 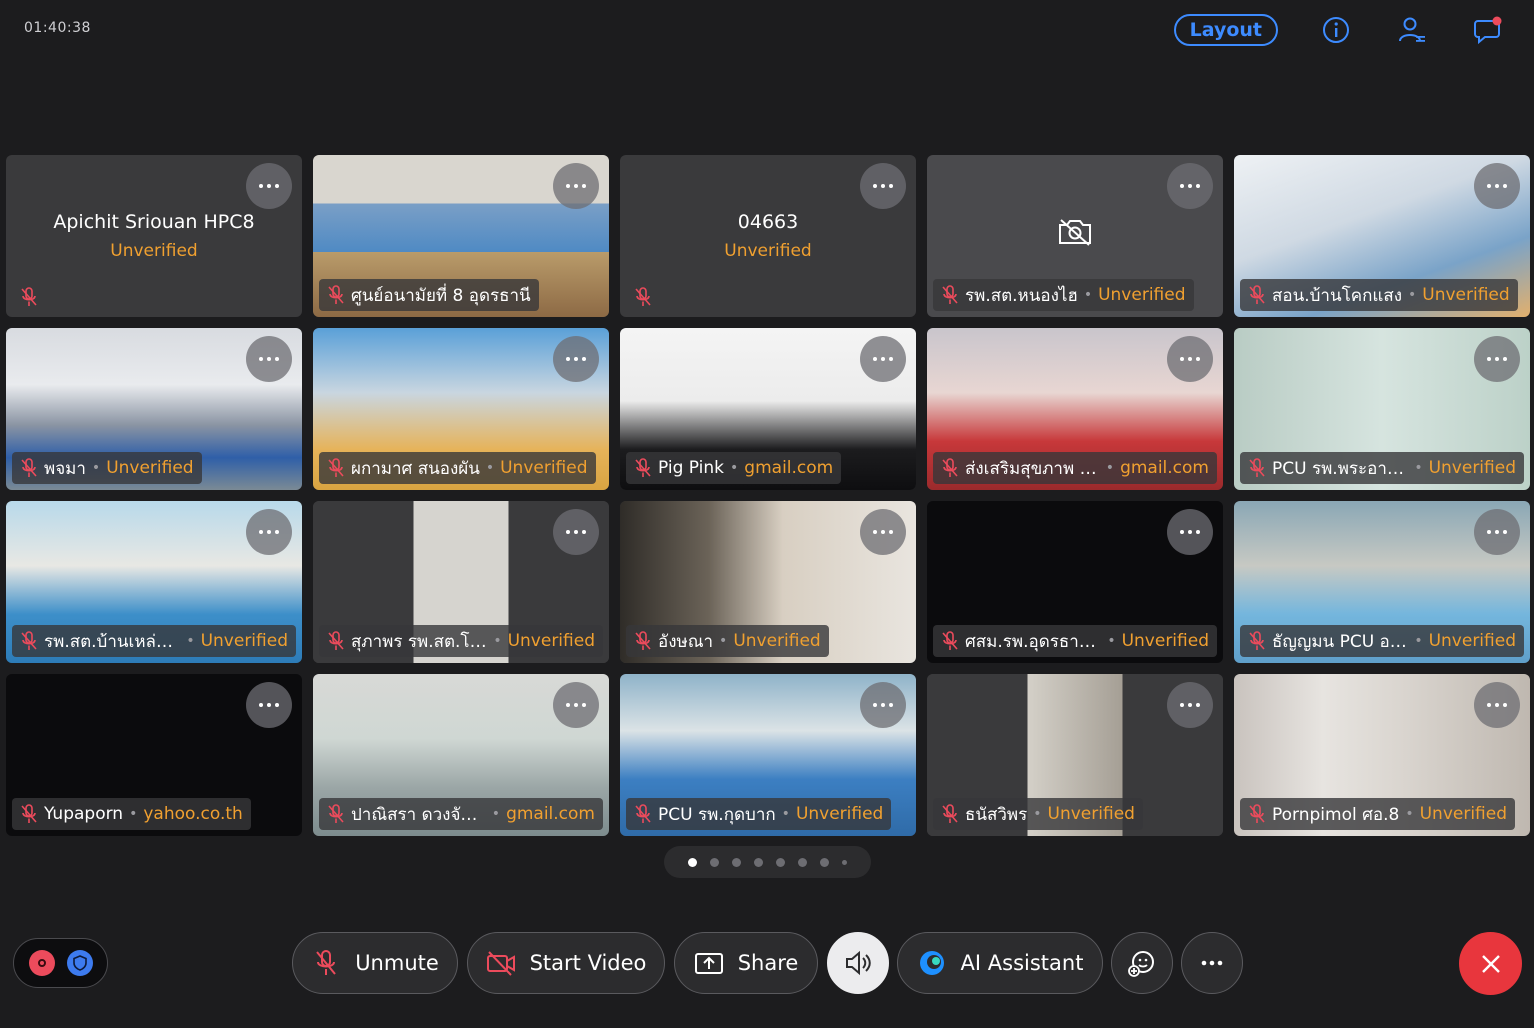 What do you see at coordinates (1075, 582) in the screenshot?
I see `participant-tile: ศสม.รพ.อุดรธานี 1 • Unverified` at bounding box center [1075, 582].